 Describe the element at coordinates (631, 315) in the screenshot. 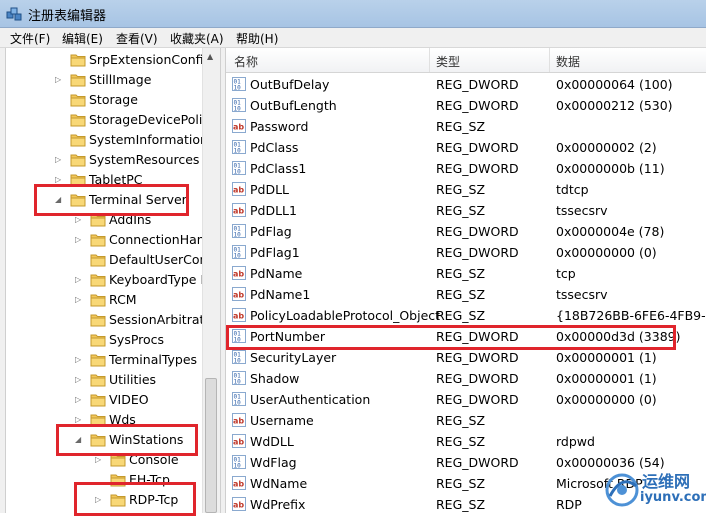

I see `cell-data: {18B726BB-6FE6-4FB9-927` at that location.